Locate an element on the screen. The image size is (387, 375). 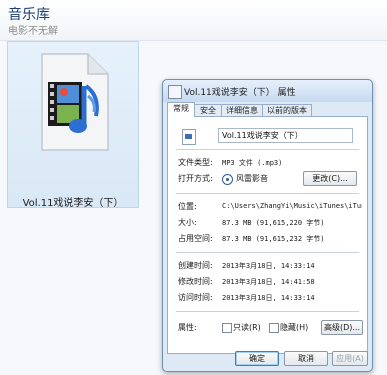
open-with-label: 打开方式: is located at coordinates (195, 178).